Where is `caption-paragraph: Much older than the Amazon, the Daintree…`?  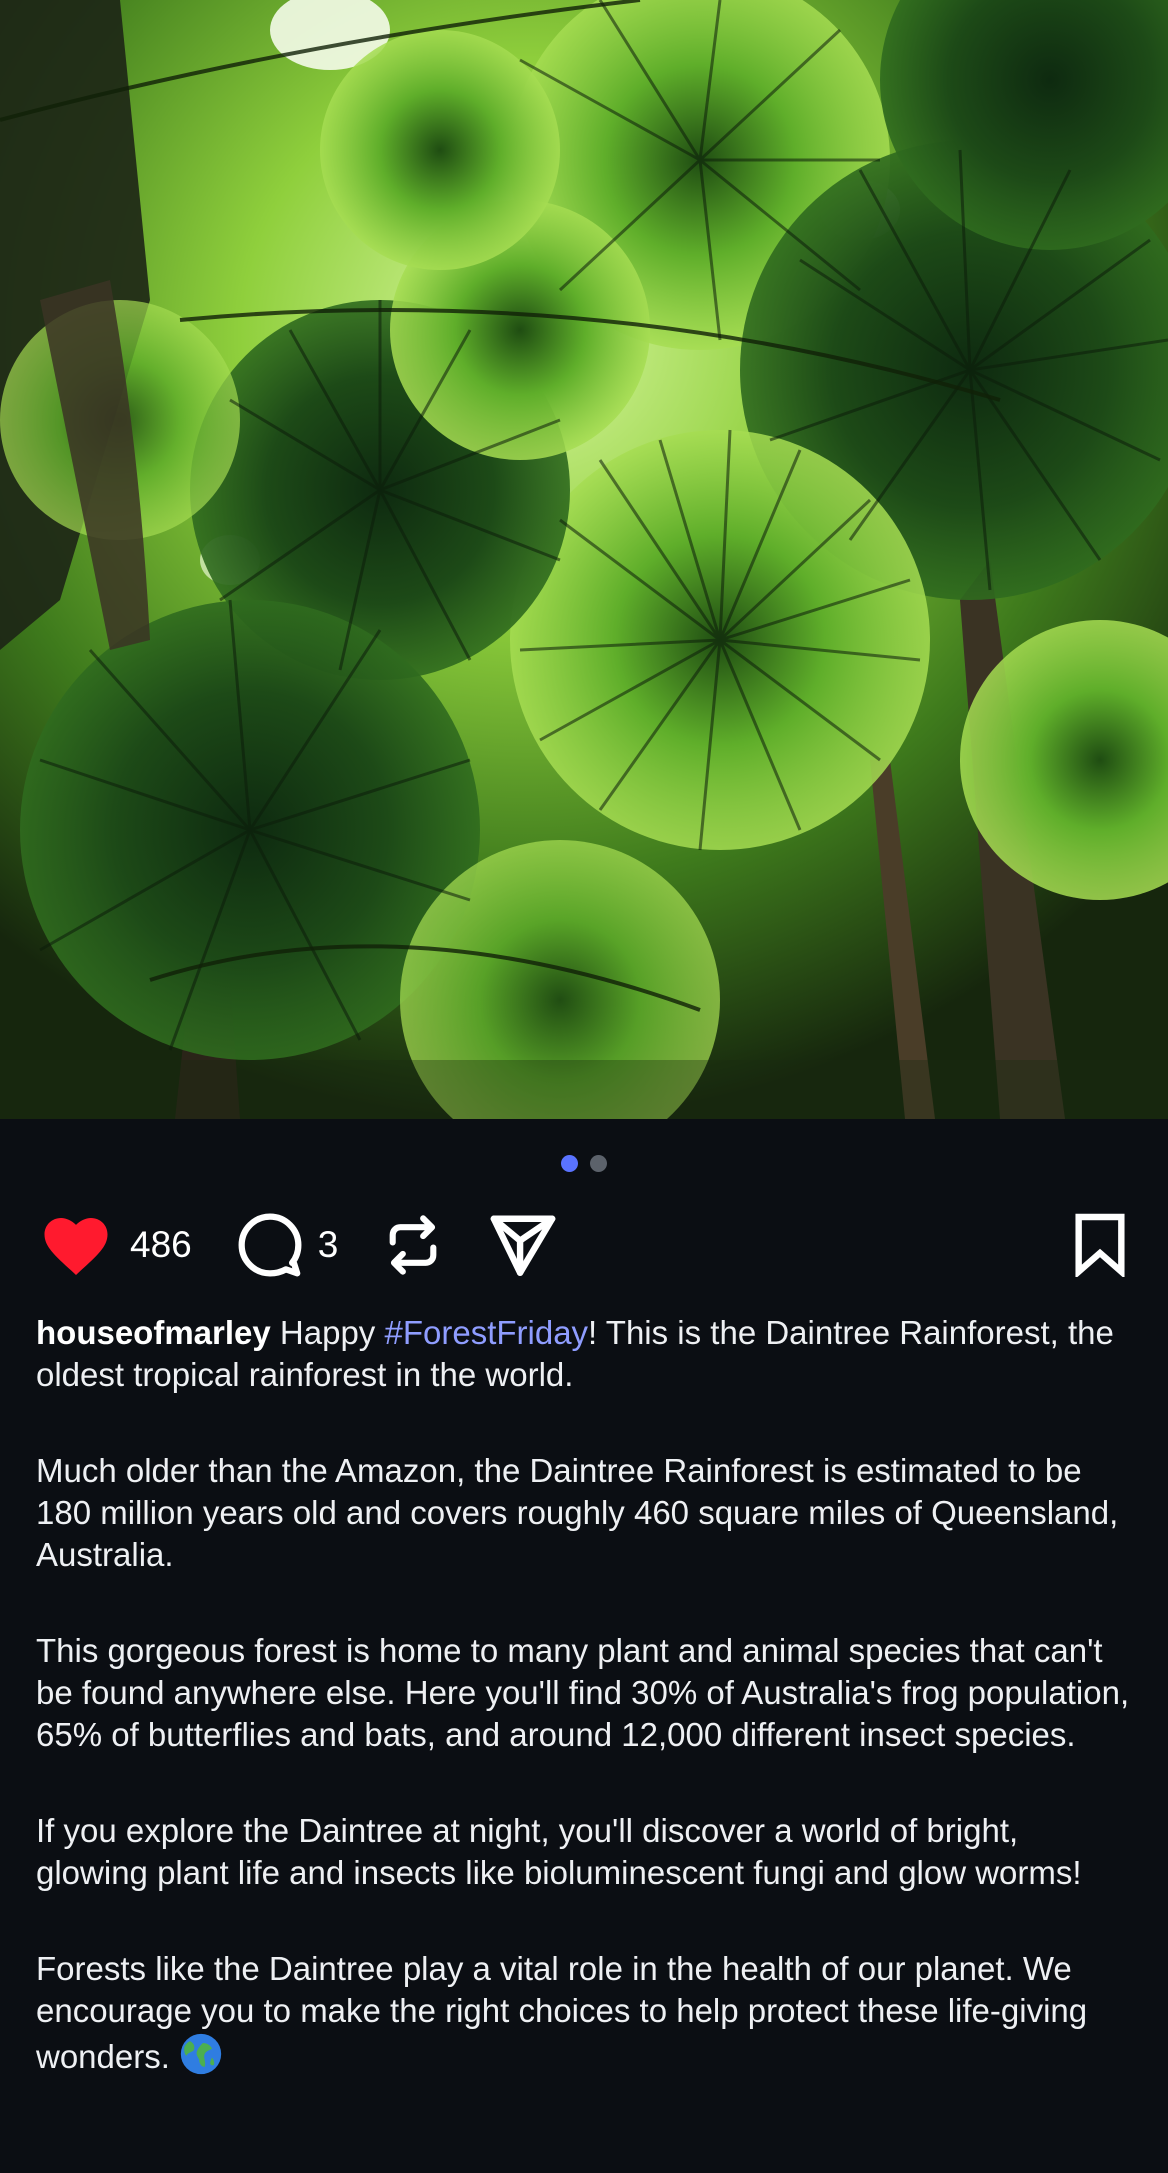 caption-paragraph: Much older than the Amazon, the Daintree… is located at coordinates (577, 1512).